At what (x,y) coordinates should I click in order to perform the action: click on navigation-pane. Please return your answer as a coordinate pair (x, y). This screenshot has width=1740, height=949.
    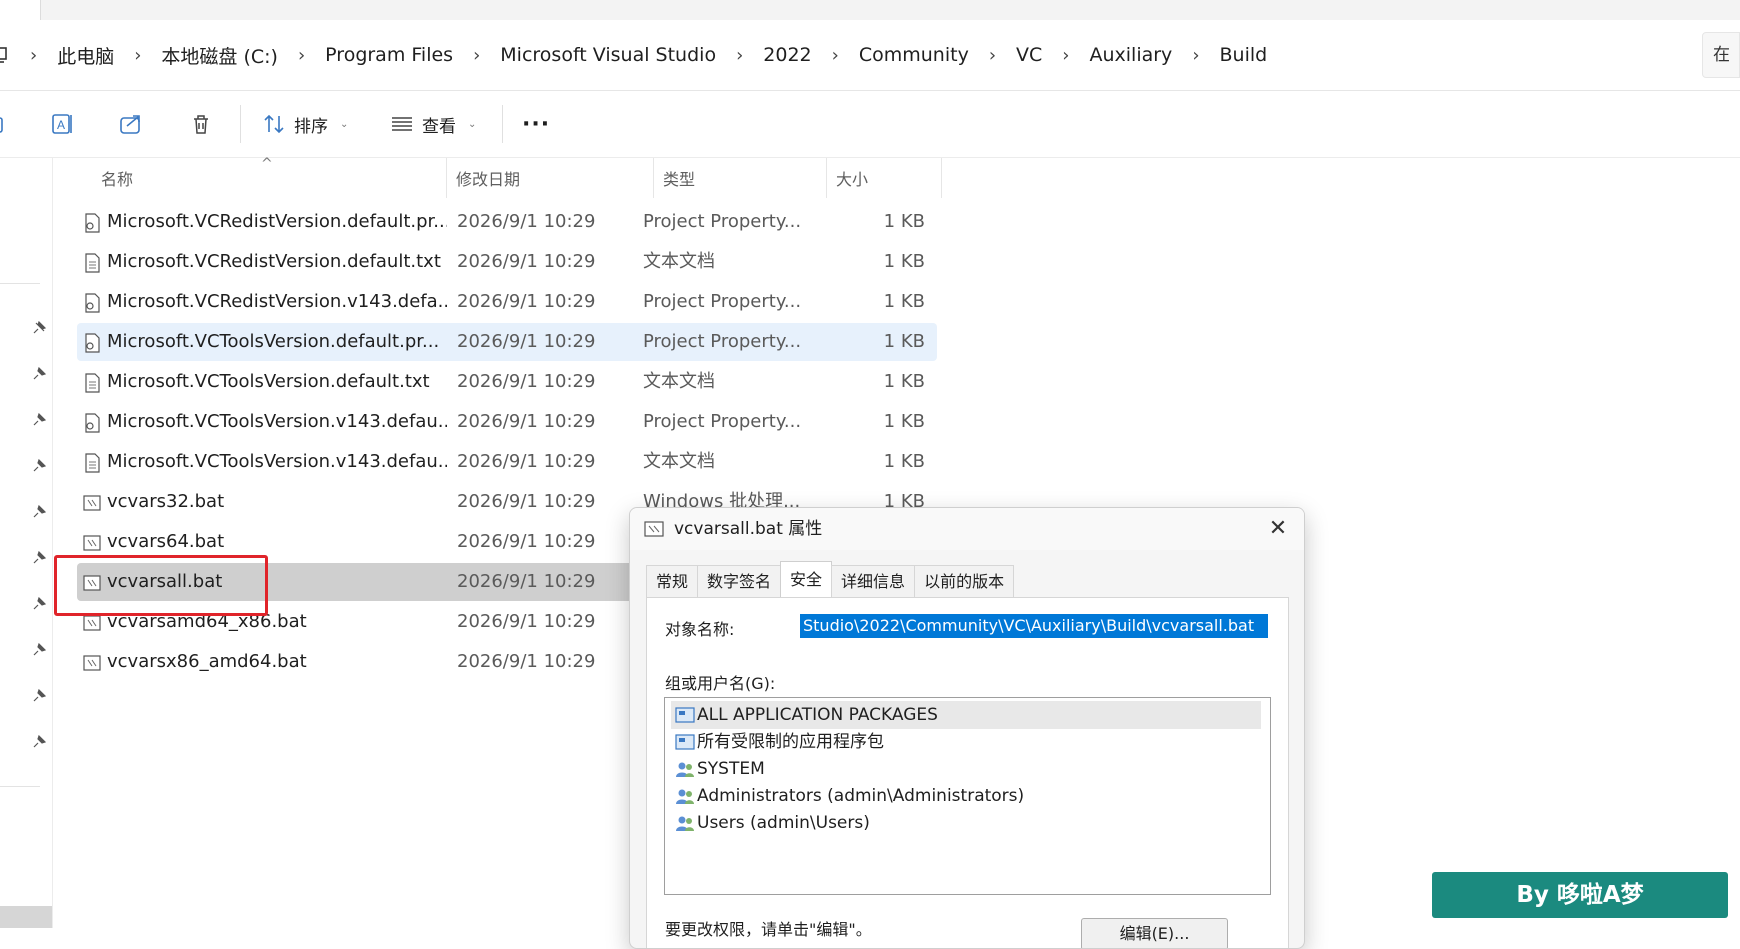
    Looking at the image, I should click on (26, 543).